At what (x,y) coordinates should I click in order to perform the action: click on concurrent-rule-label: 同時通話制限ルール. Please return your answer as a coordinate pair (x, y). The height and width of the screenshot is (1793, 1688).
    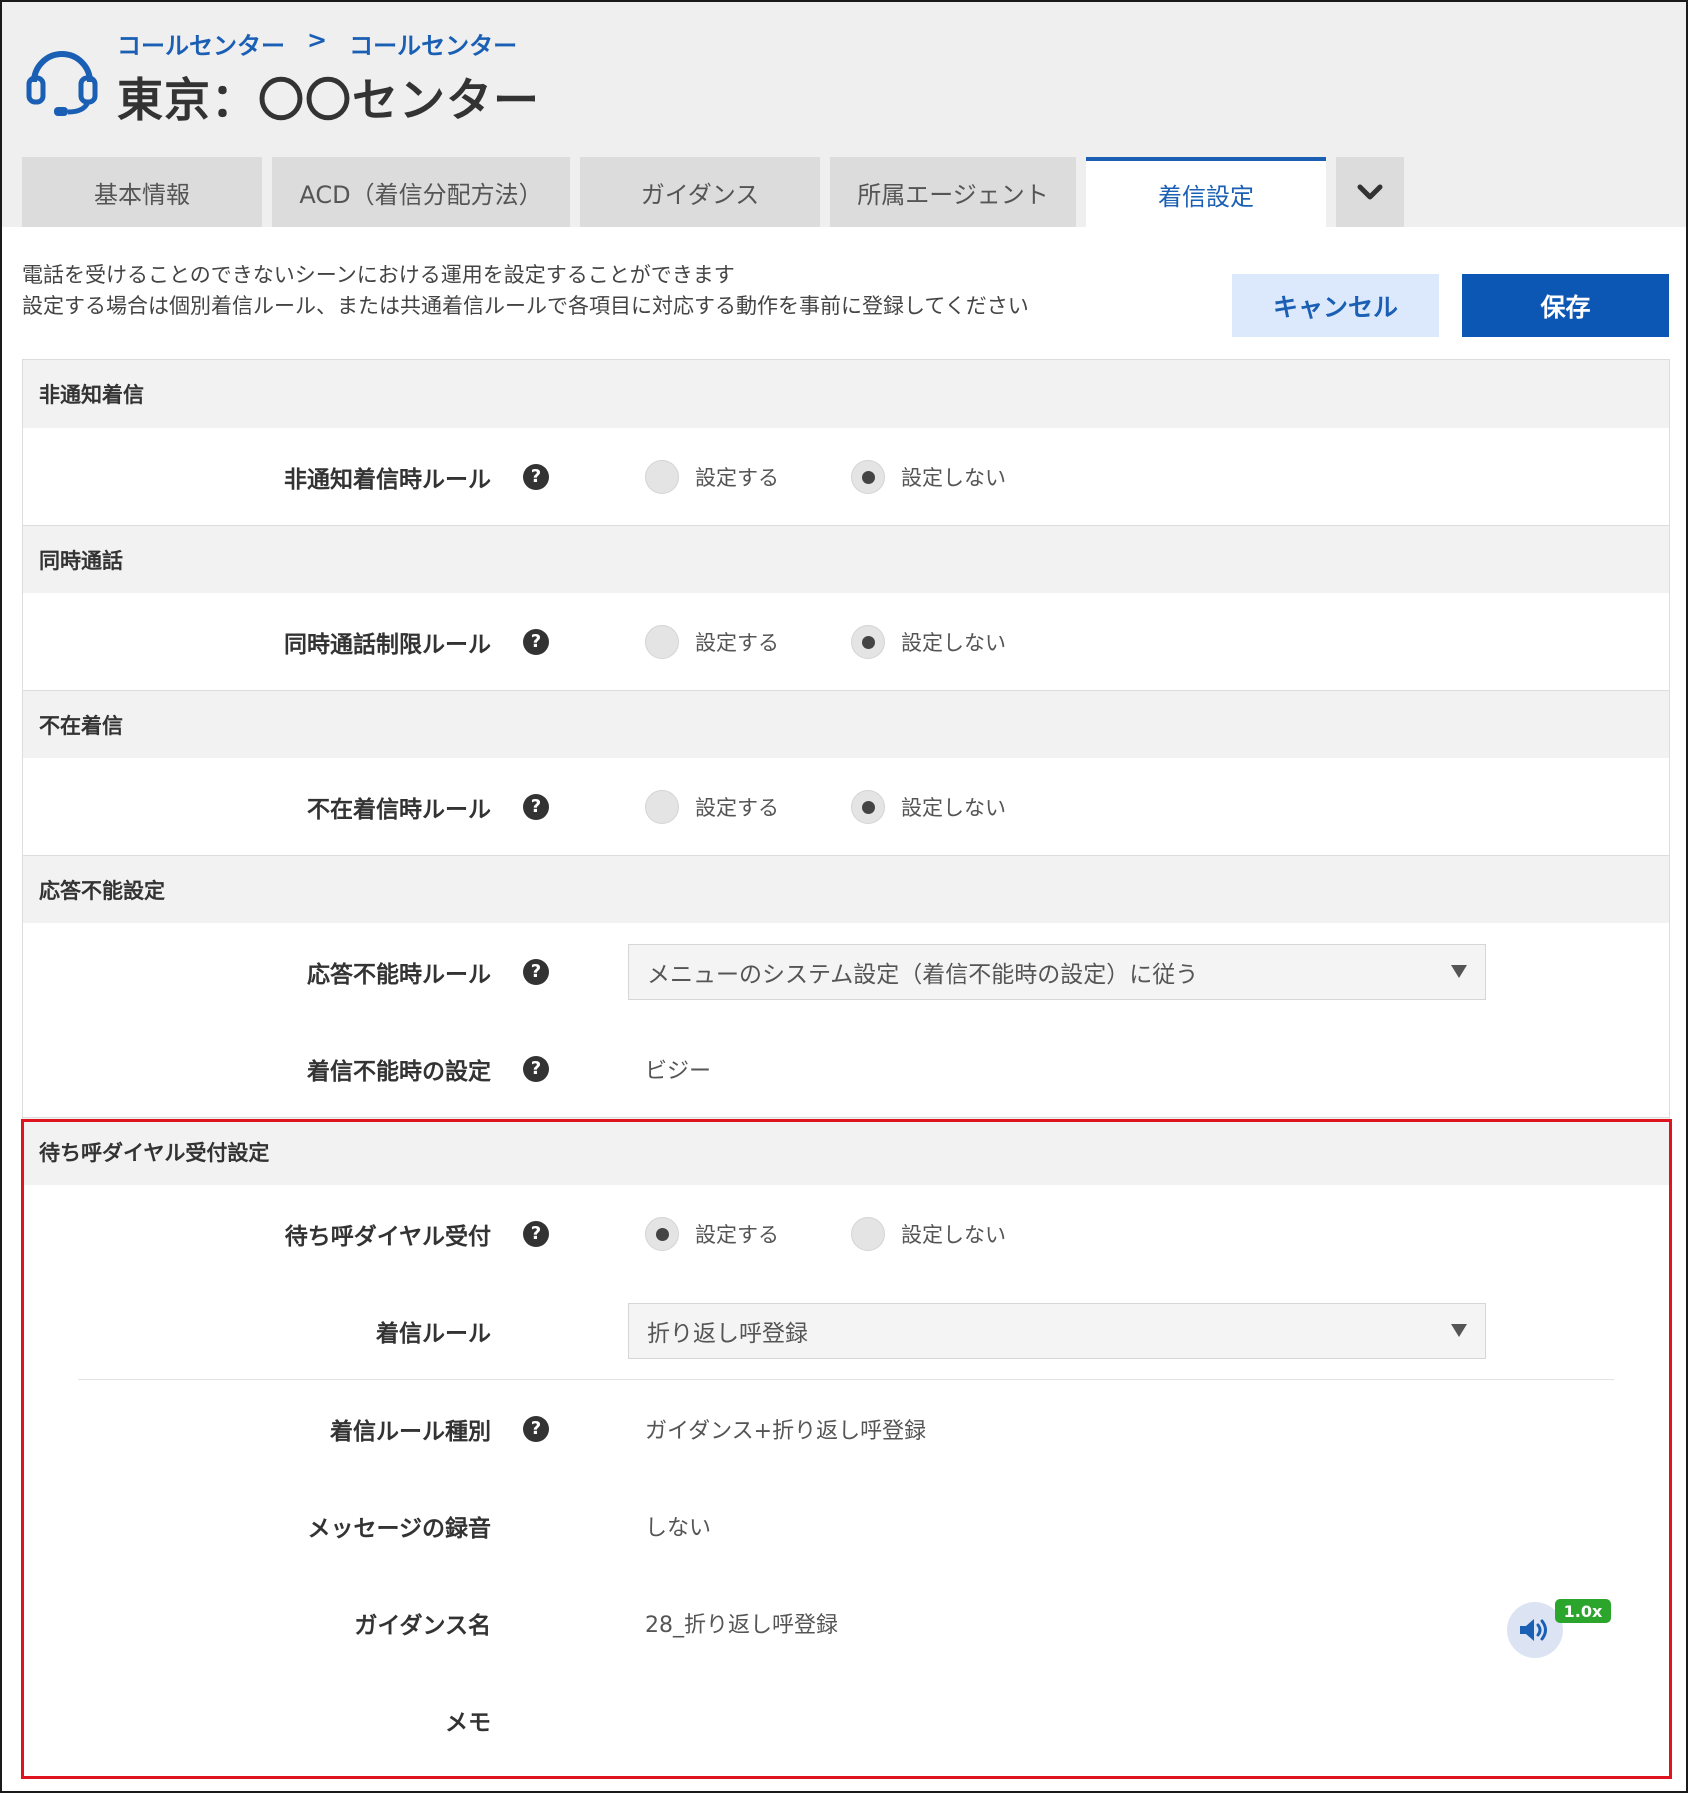
    Looking at the image, I should click on (387, 644).